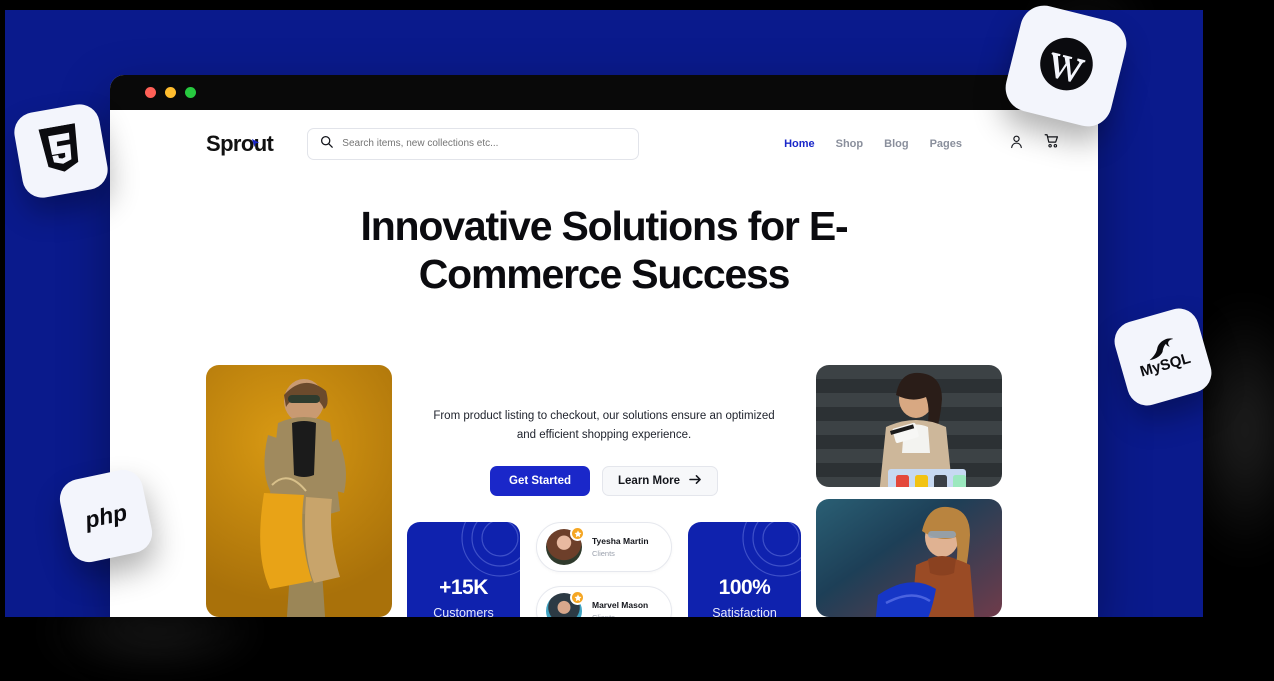  I want to click on photo-woman-blue-coat, so click(909, 557).